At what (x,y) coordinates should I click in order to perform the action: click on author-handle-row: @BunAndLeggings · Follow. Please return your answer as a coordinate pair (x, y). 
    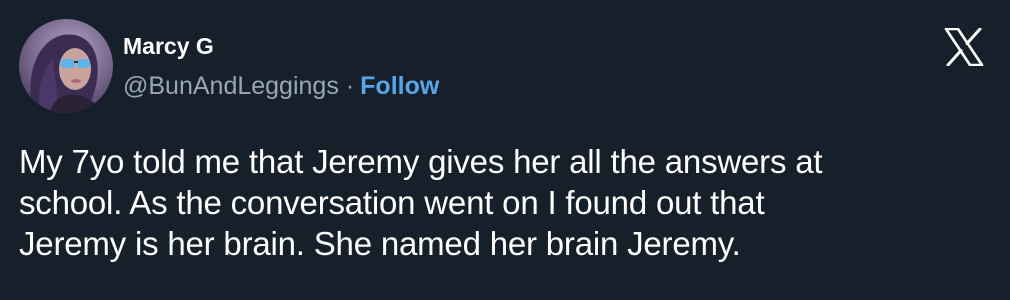
    Looking at the image, I should click on (281, 86).